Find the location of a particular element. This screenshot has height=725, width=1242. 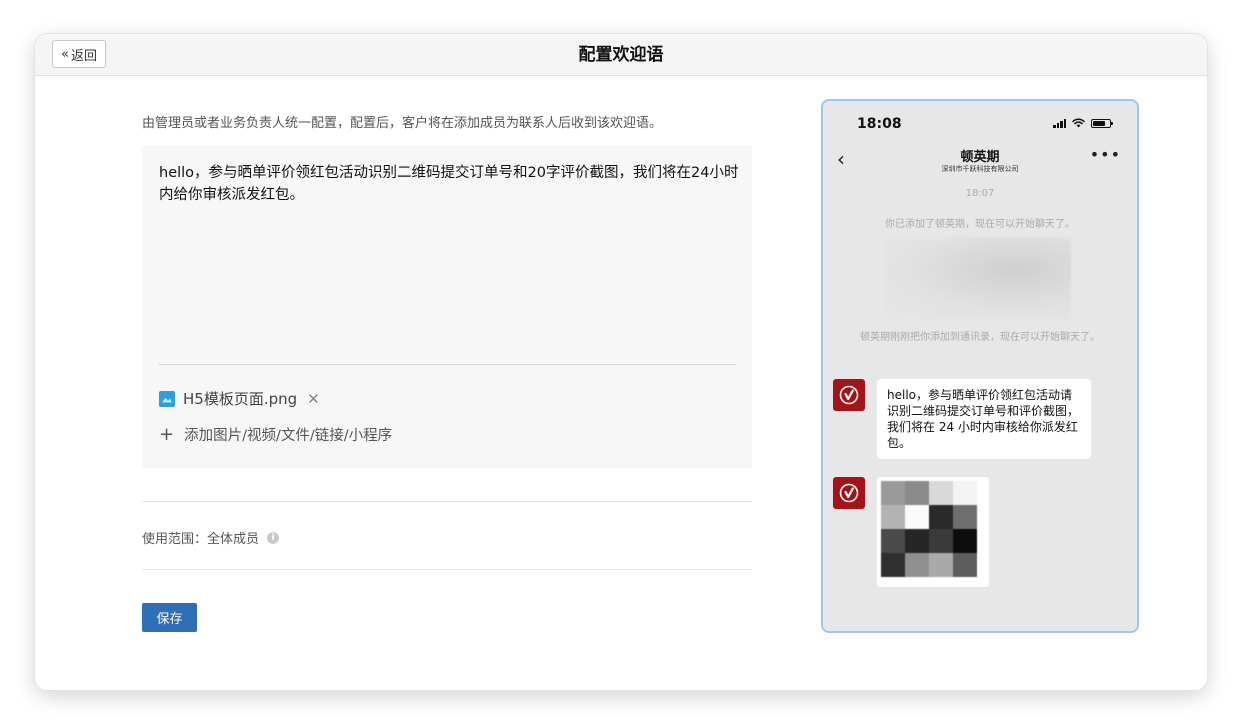

system-message: 你已添加了顿英期，现在可以开始聊天了。 is located at coordinates (980, 224).